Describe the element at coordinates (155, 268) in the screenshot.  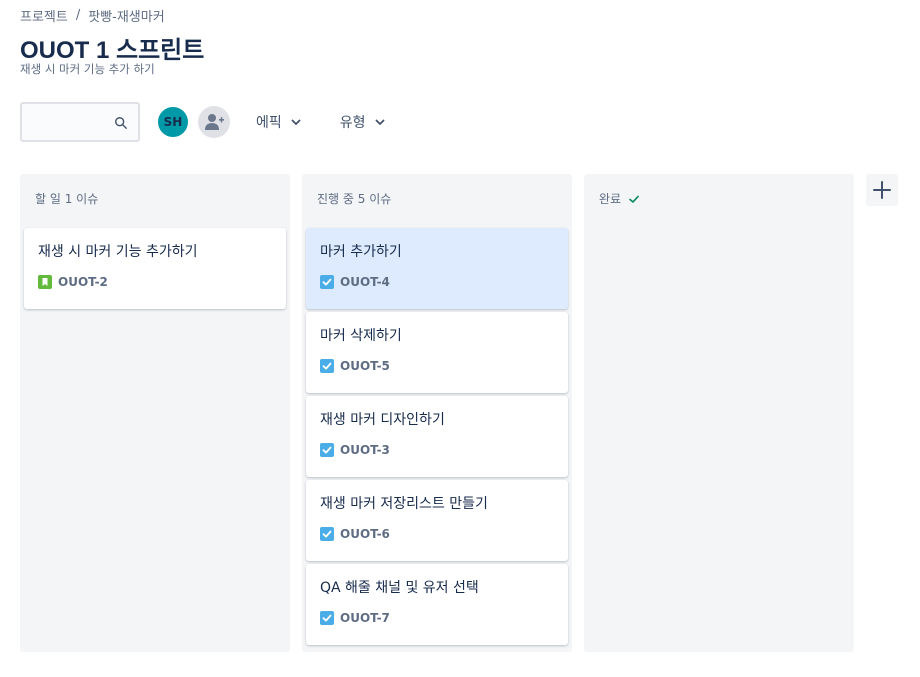
I see `issue-card: 재생 시 마커 기능 추가하기 OUOT-2` at that location.